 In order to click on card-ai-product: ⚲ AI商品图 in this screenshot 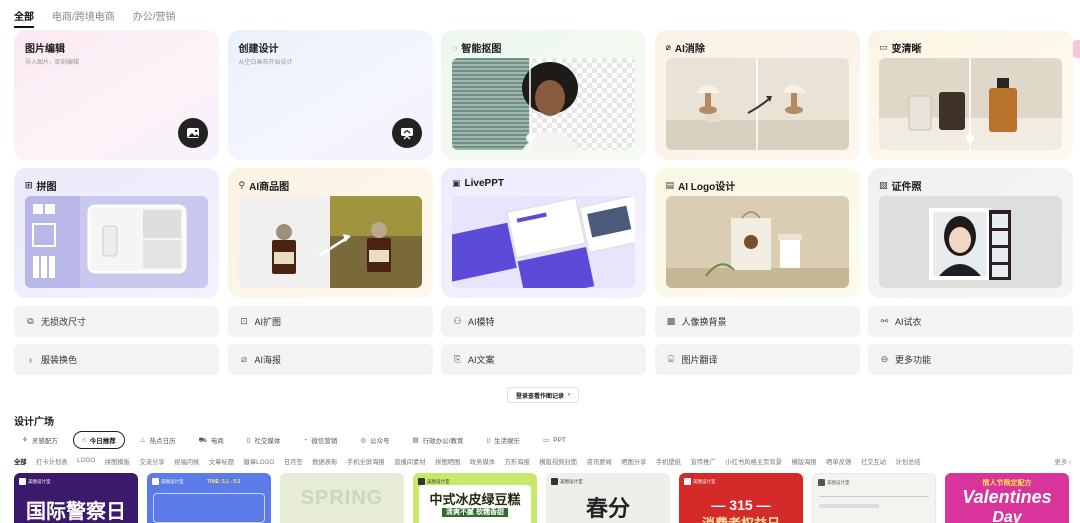, I will do `click(330, 233)`.